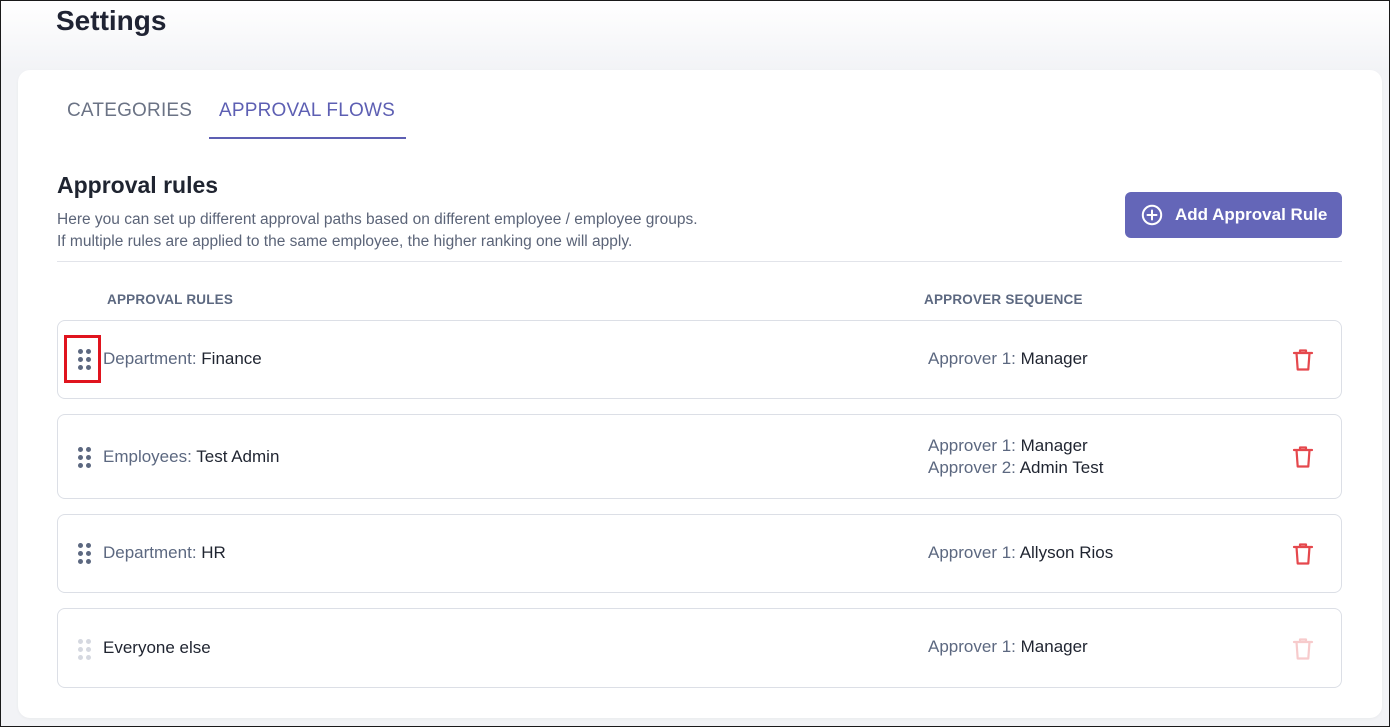 The height and width of the screenshot is (727, 1390). I want to click on rule-value: Test Admin, so click(238, 456).